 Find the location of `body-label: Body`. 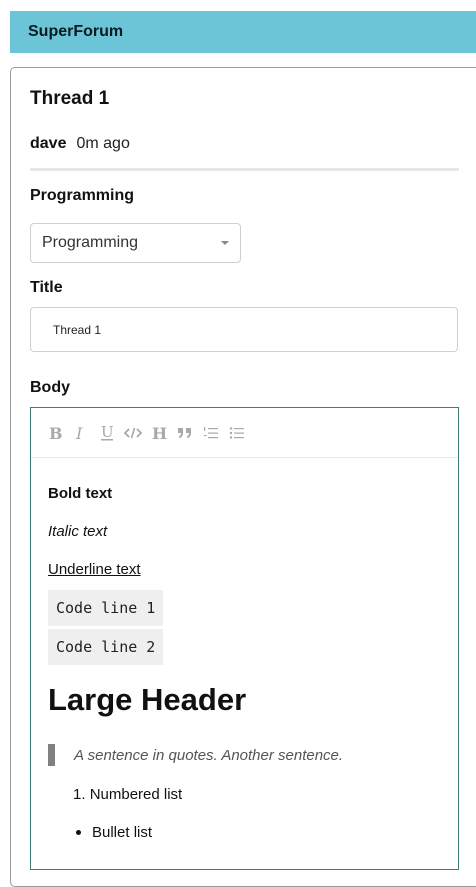

body-label: Body is located at coordinates (50, 387).